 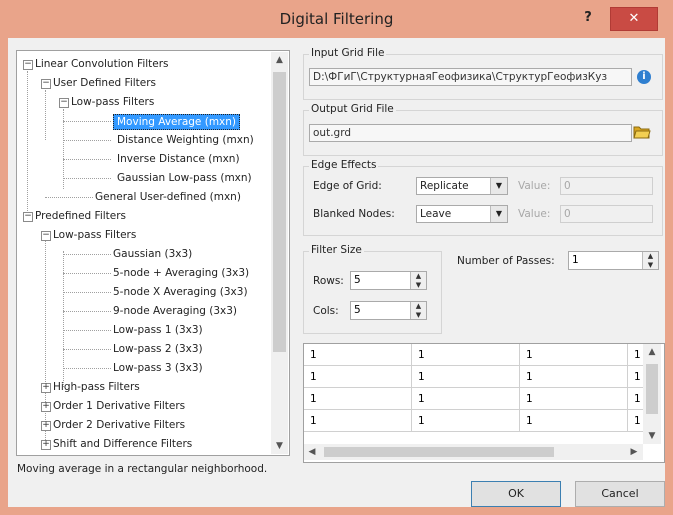 I want to click on tree-item-high-pass: High-pass Filters, so click(x=96, y=387).